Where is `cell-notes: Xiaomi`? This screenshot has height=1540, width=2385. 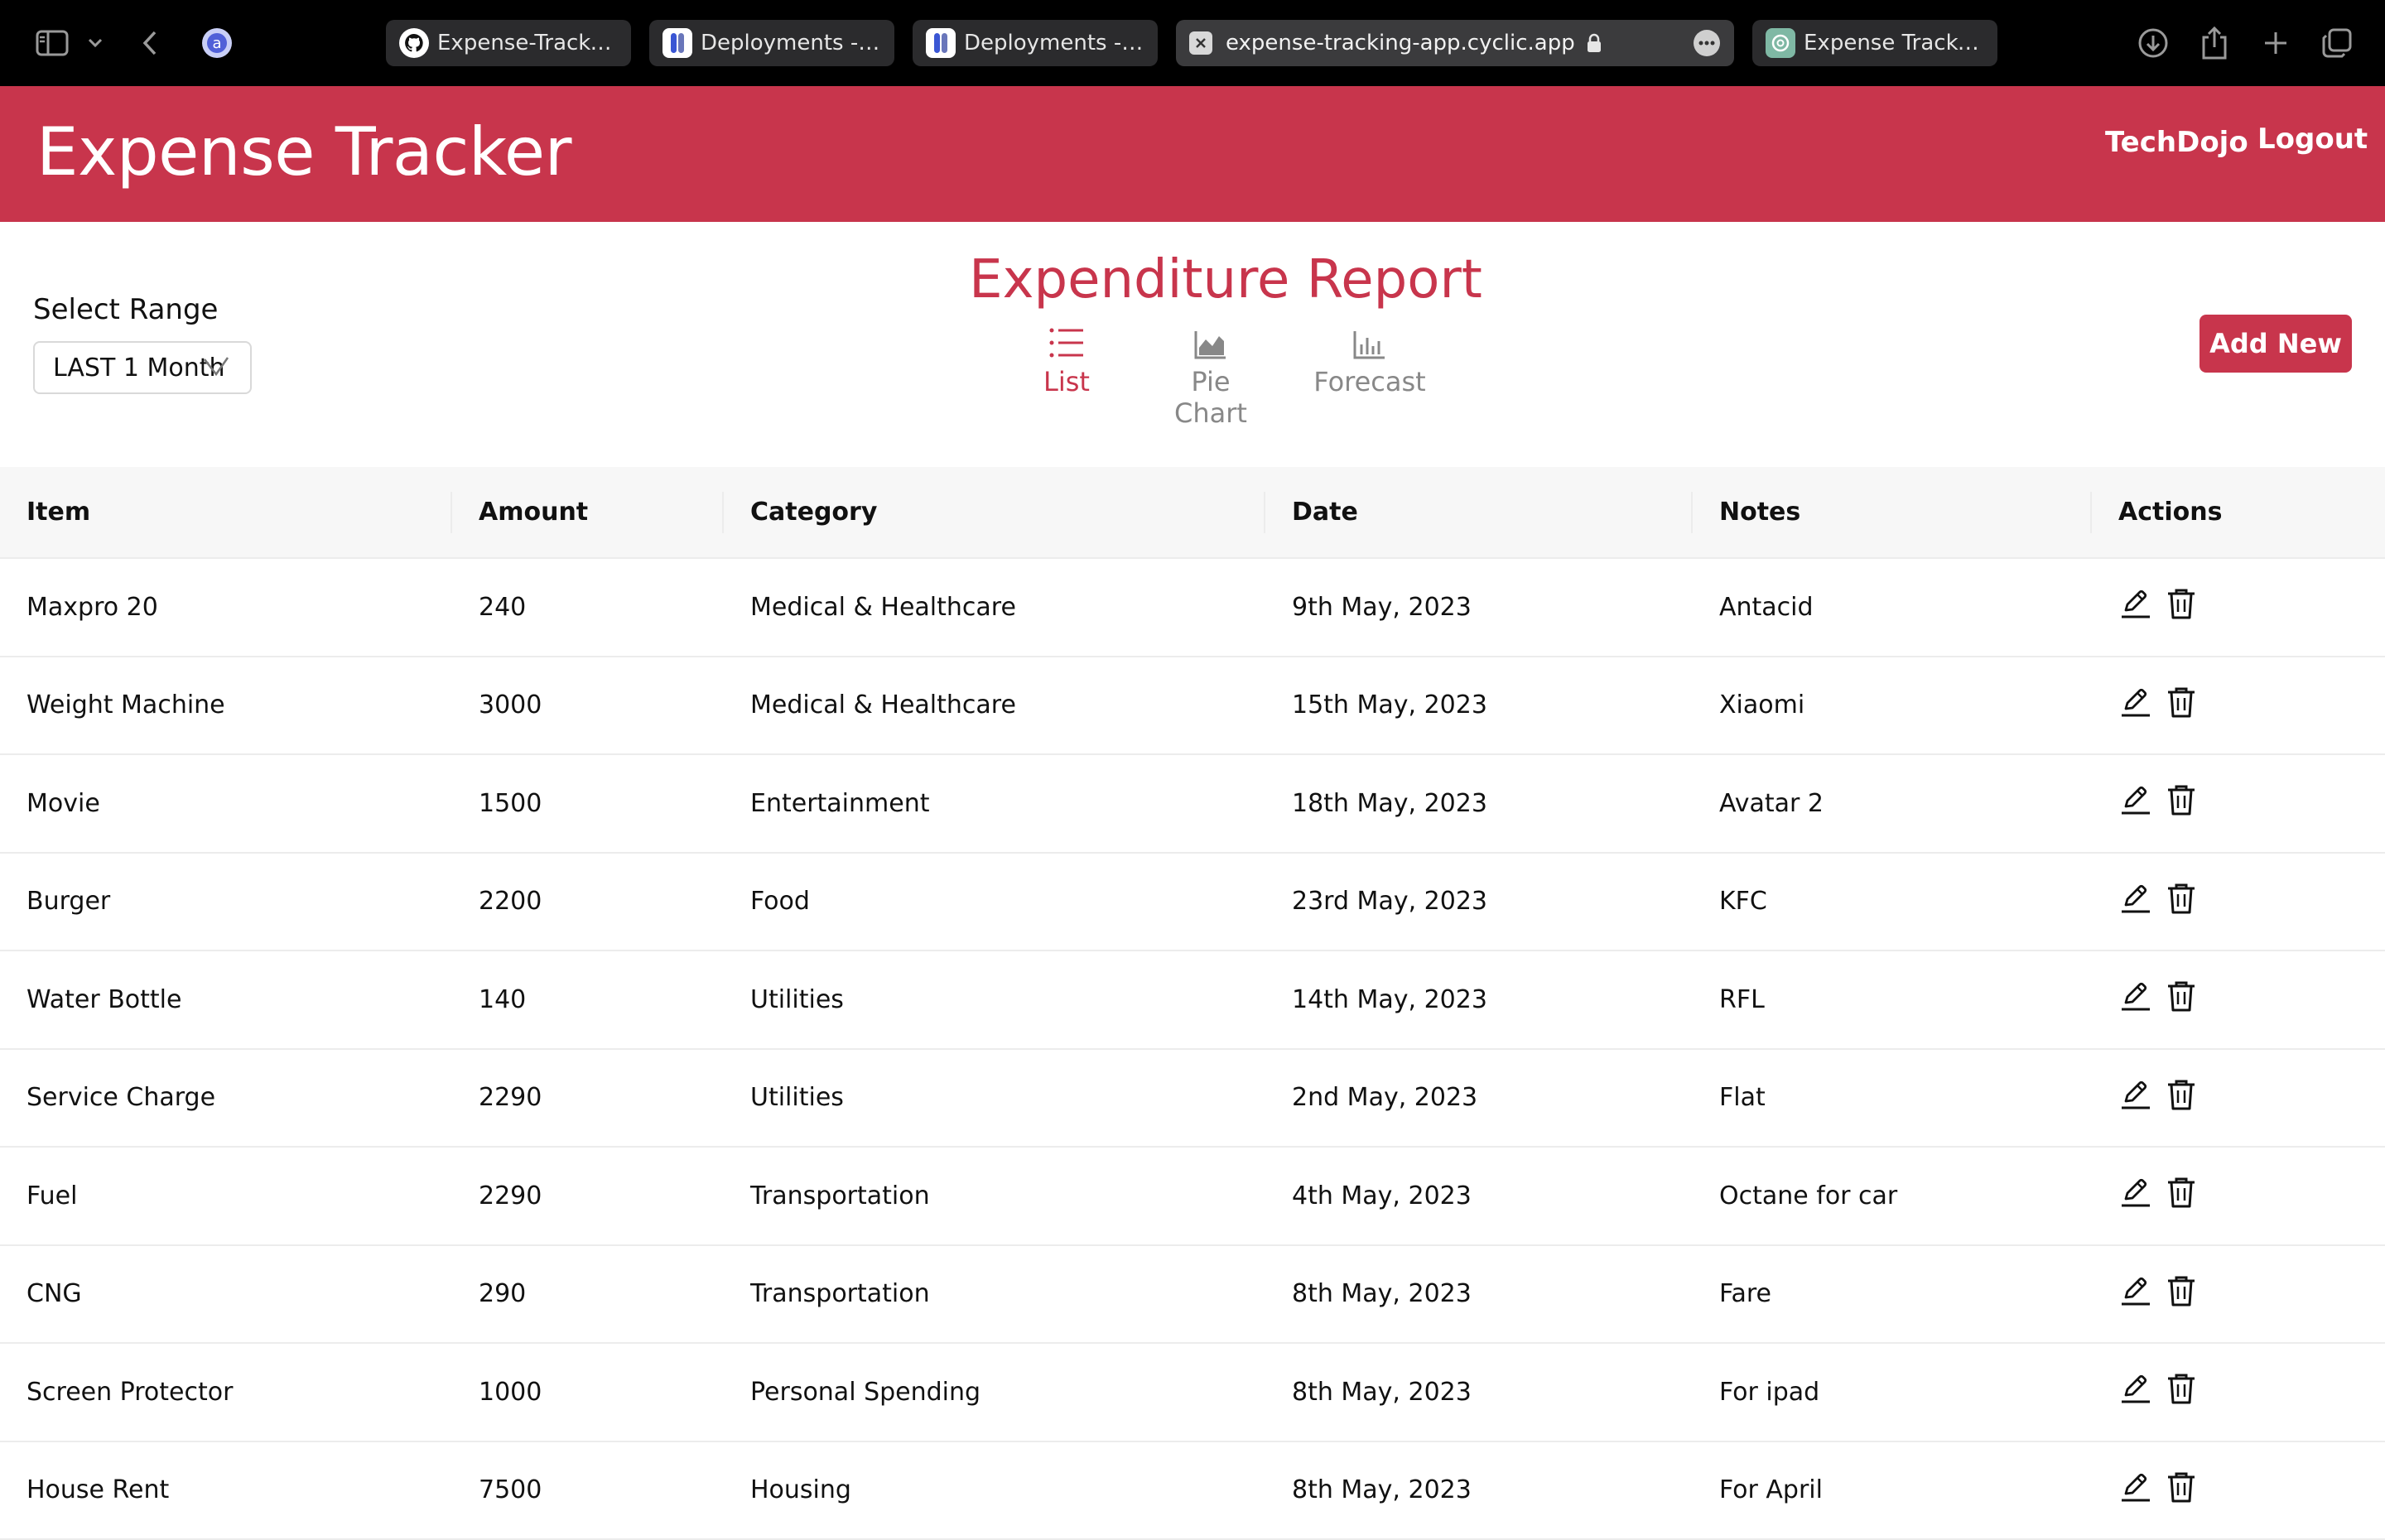 cell-notes: Xiaomi is located at coordinates (1892, 705).